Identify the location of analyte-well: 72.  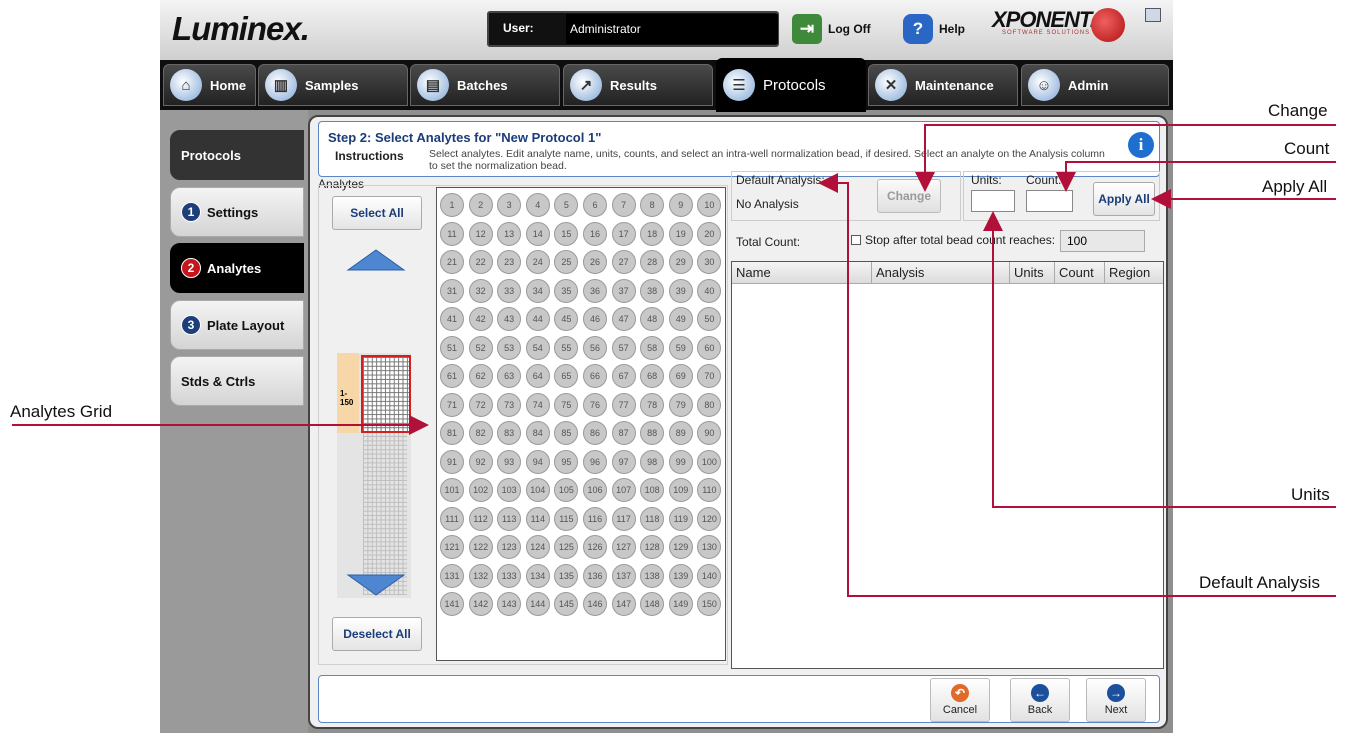
(480, 404).